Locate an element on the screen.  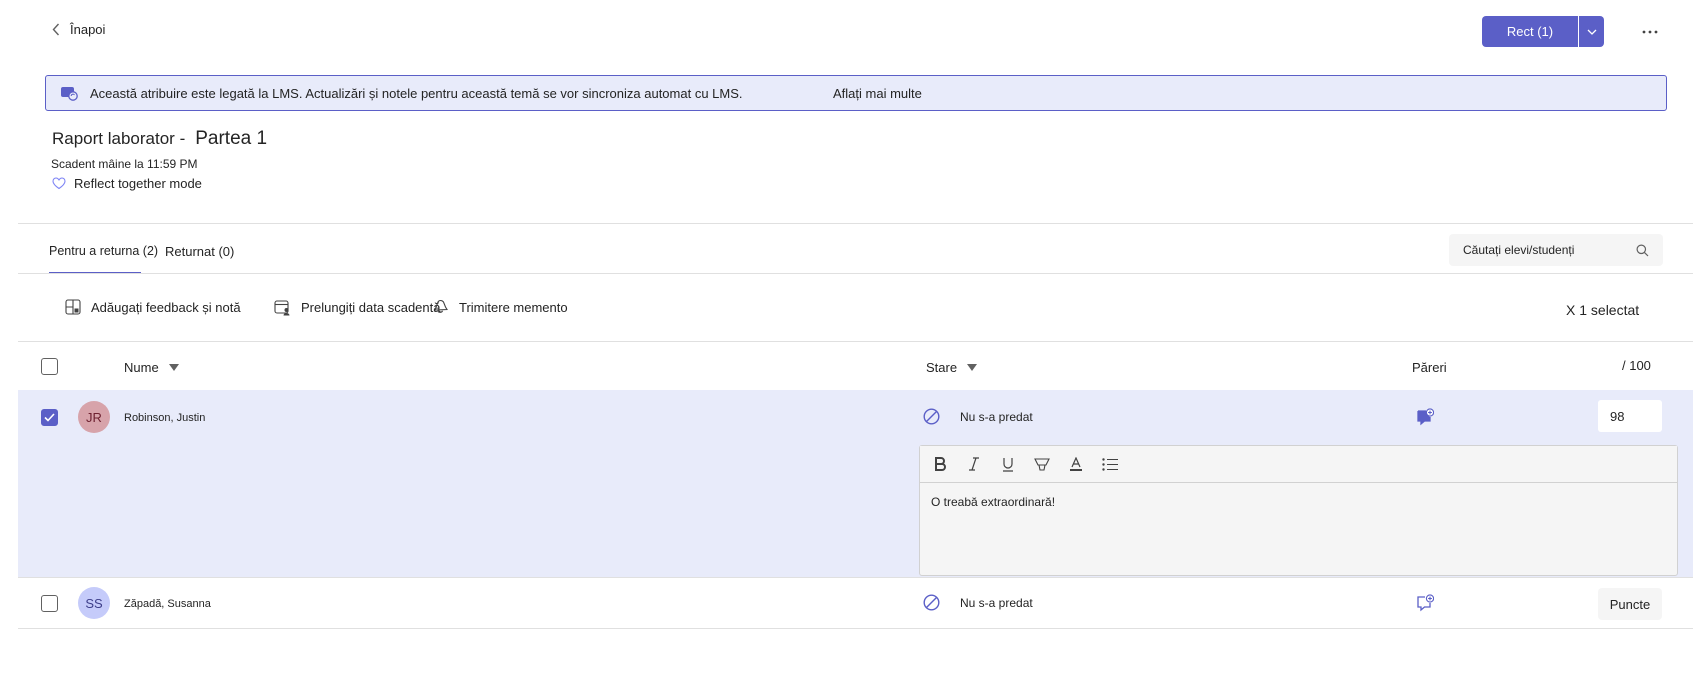
heart-icon is located at coordinates (59, 183).